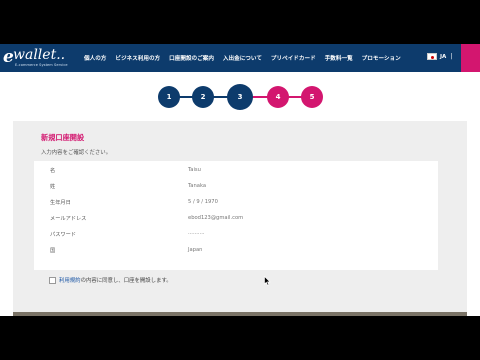  What do you see at coordinates (194, 170) in the screenshot?
I see `field-value: Taisu` at bounding box center [194, 170].